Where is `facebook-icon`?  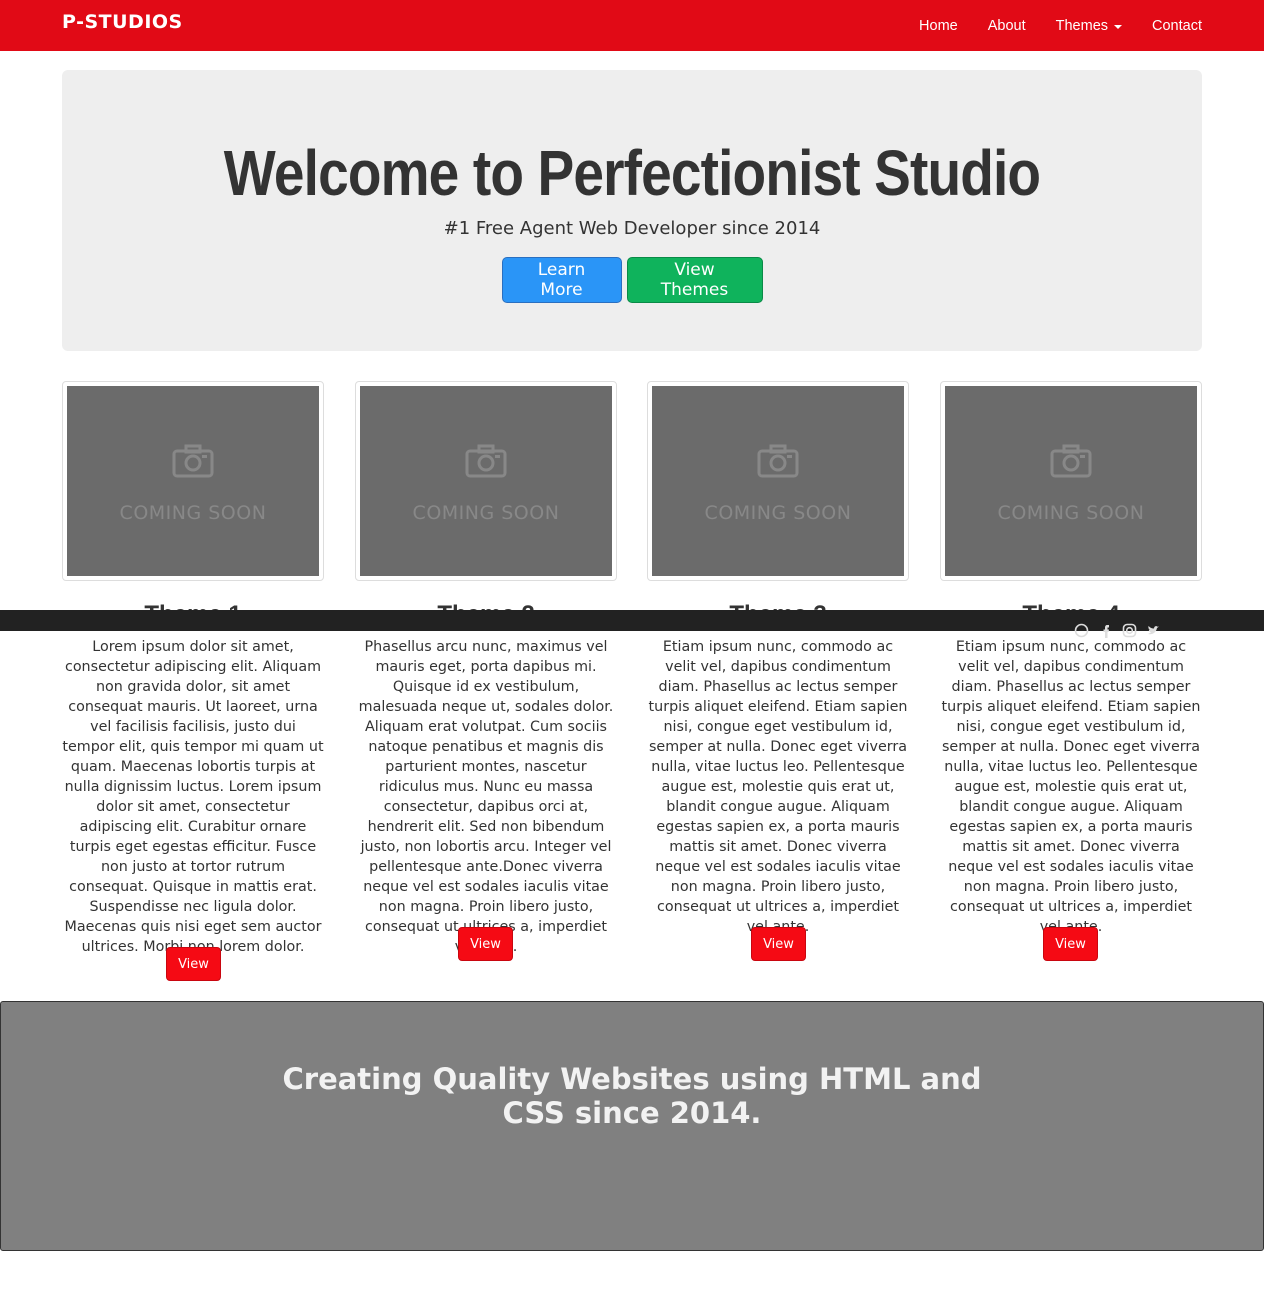 facebook-icon is located at coordinates (1105, 630).